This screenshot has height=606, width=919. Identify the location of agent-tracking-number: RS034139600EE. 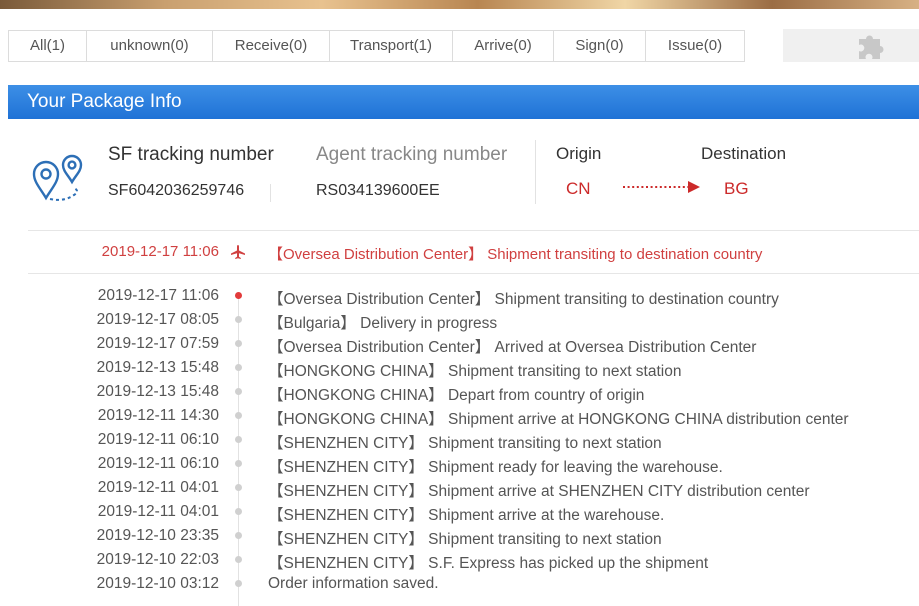
(378, 190).